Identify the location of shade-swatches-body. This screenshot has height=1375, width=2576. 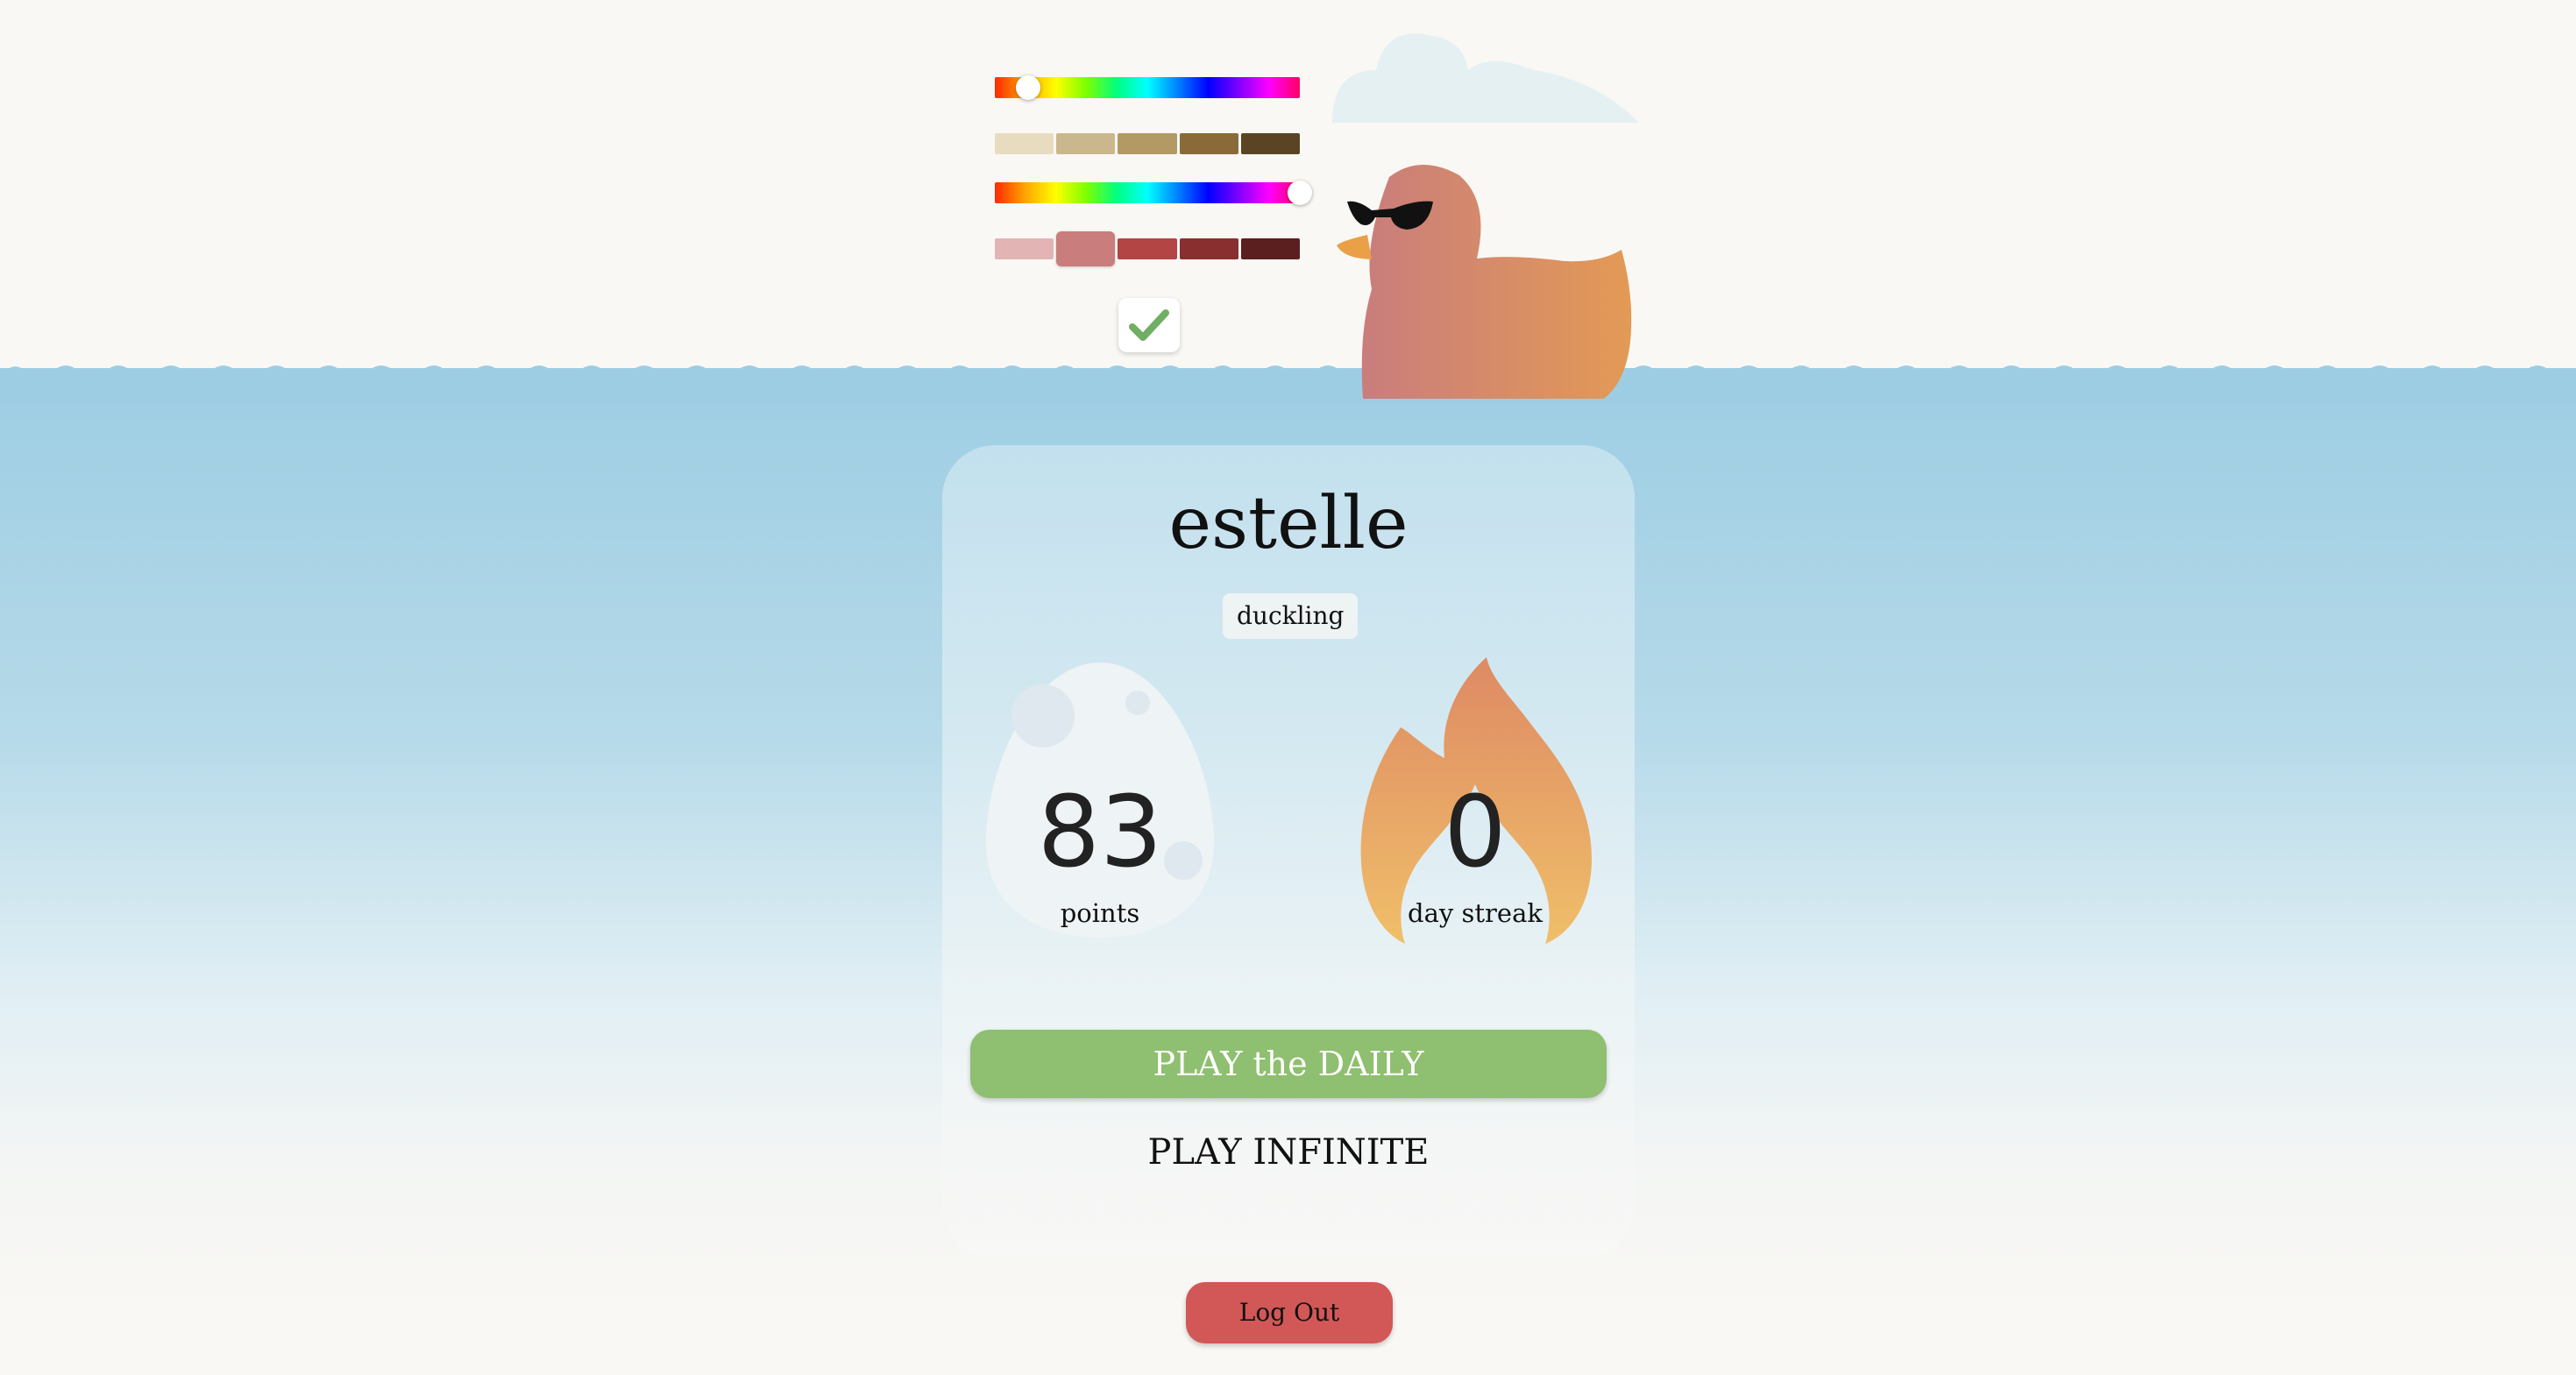
(1148, 143).